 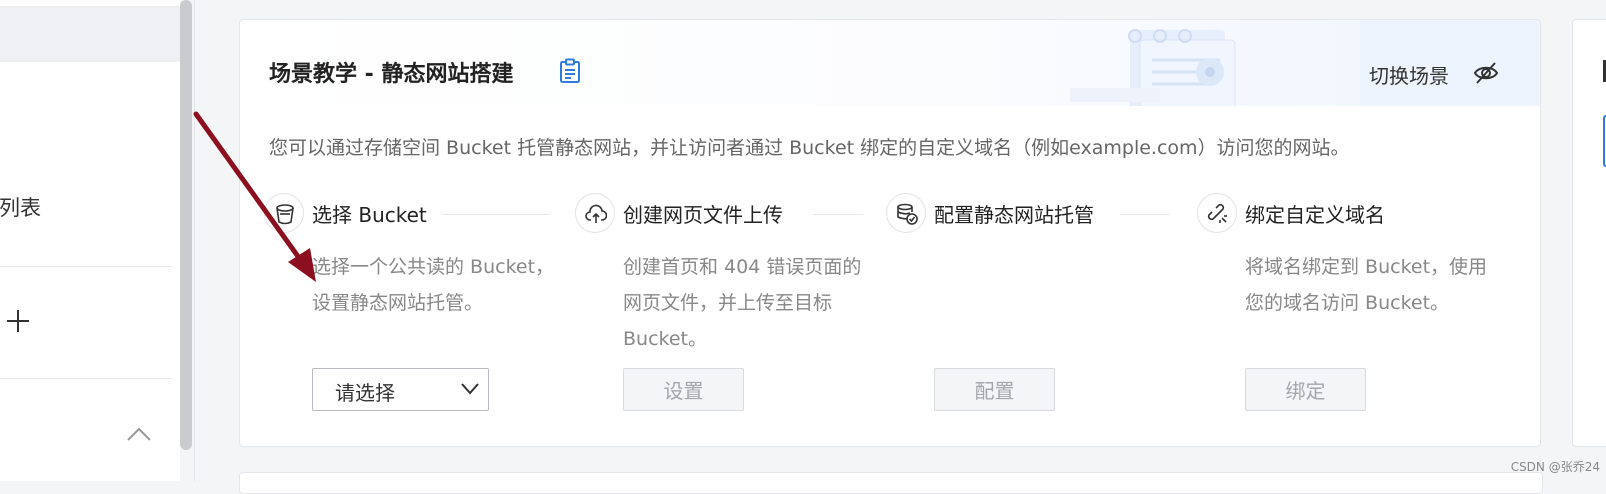 I want to click on eye-off-icon, so click(x=1486, y=73).